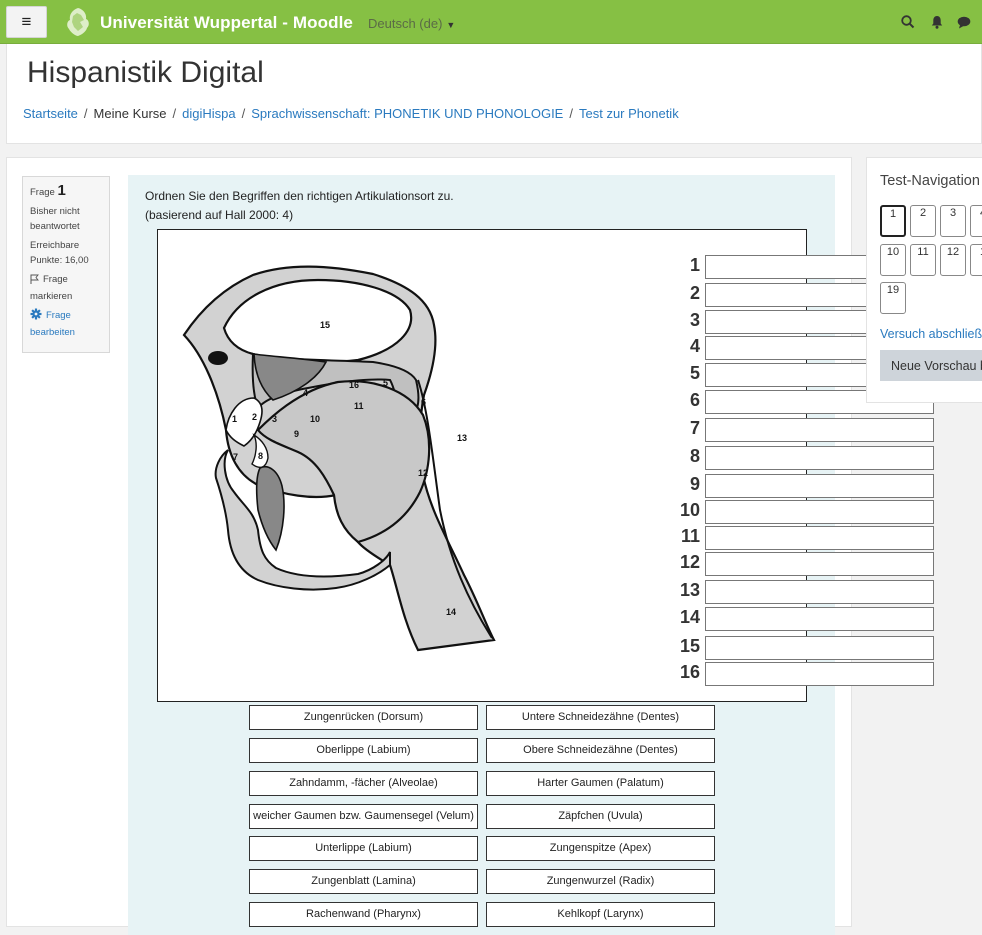 The image size is (982, 935). I want to click on diagram-label-15: 15, so click(325, 325).